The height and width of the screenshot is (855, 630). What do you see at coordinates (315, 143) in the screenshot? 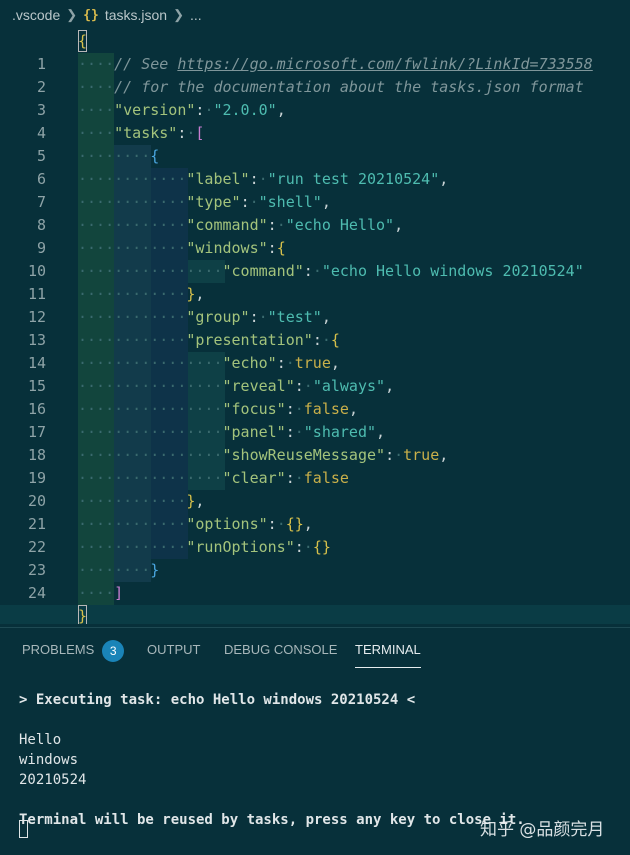
I see `code-line: 5 ····"tasks":·[` at bounding box center [315, 143].